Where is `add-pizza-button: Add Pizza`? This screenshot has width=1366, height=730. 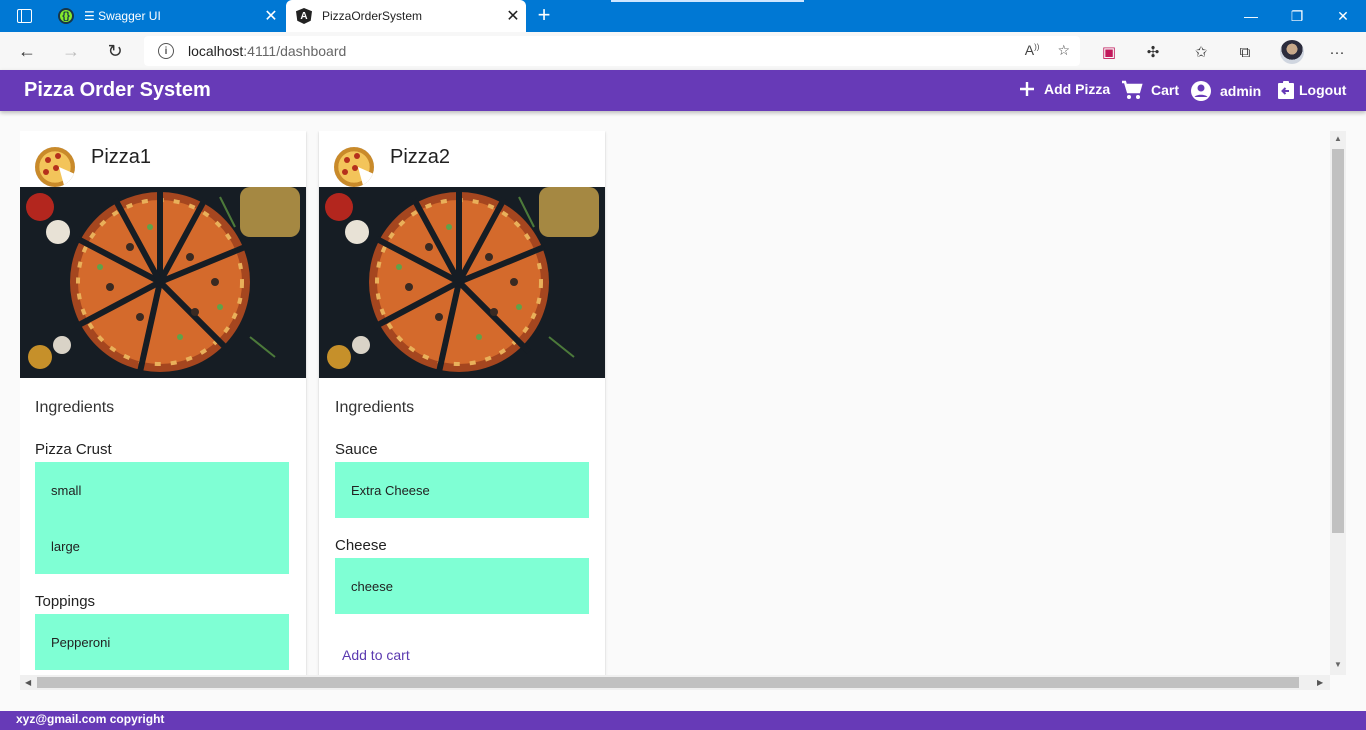 add-pizza-button: Add Pizza is located at coordinates (1064, 89).